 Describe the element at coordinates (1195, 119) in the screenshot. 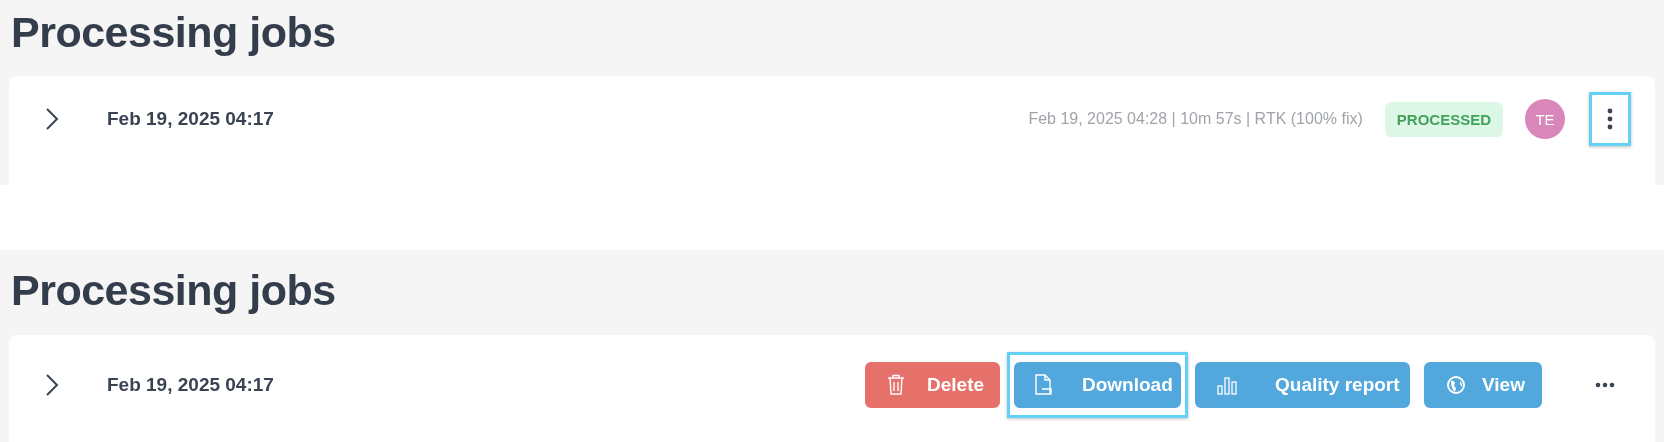

I see `job-details: Feb 19, 2025 04:28 | 10m 57s | RTK (100% fix)` at that location.